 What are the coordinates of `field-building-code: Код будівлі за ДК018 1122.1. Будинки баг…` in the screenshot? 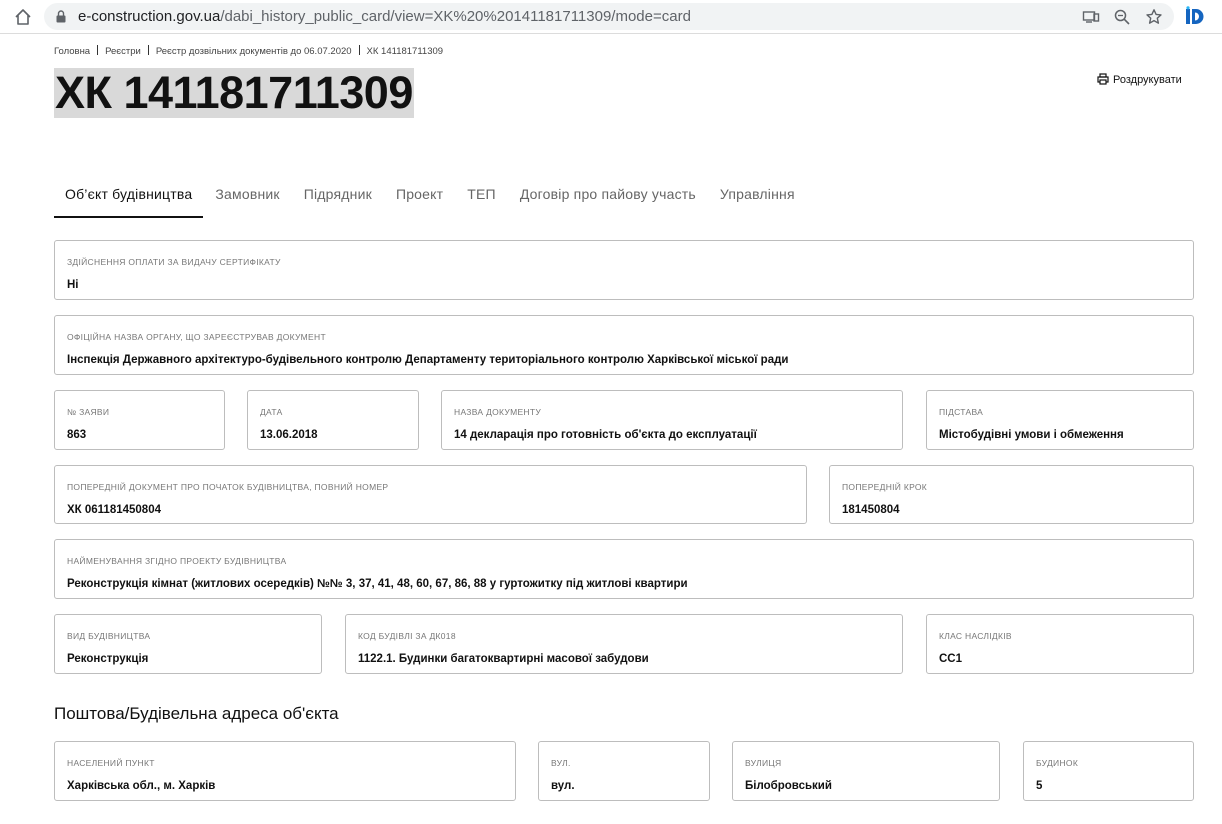 It's located at (624, 644).